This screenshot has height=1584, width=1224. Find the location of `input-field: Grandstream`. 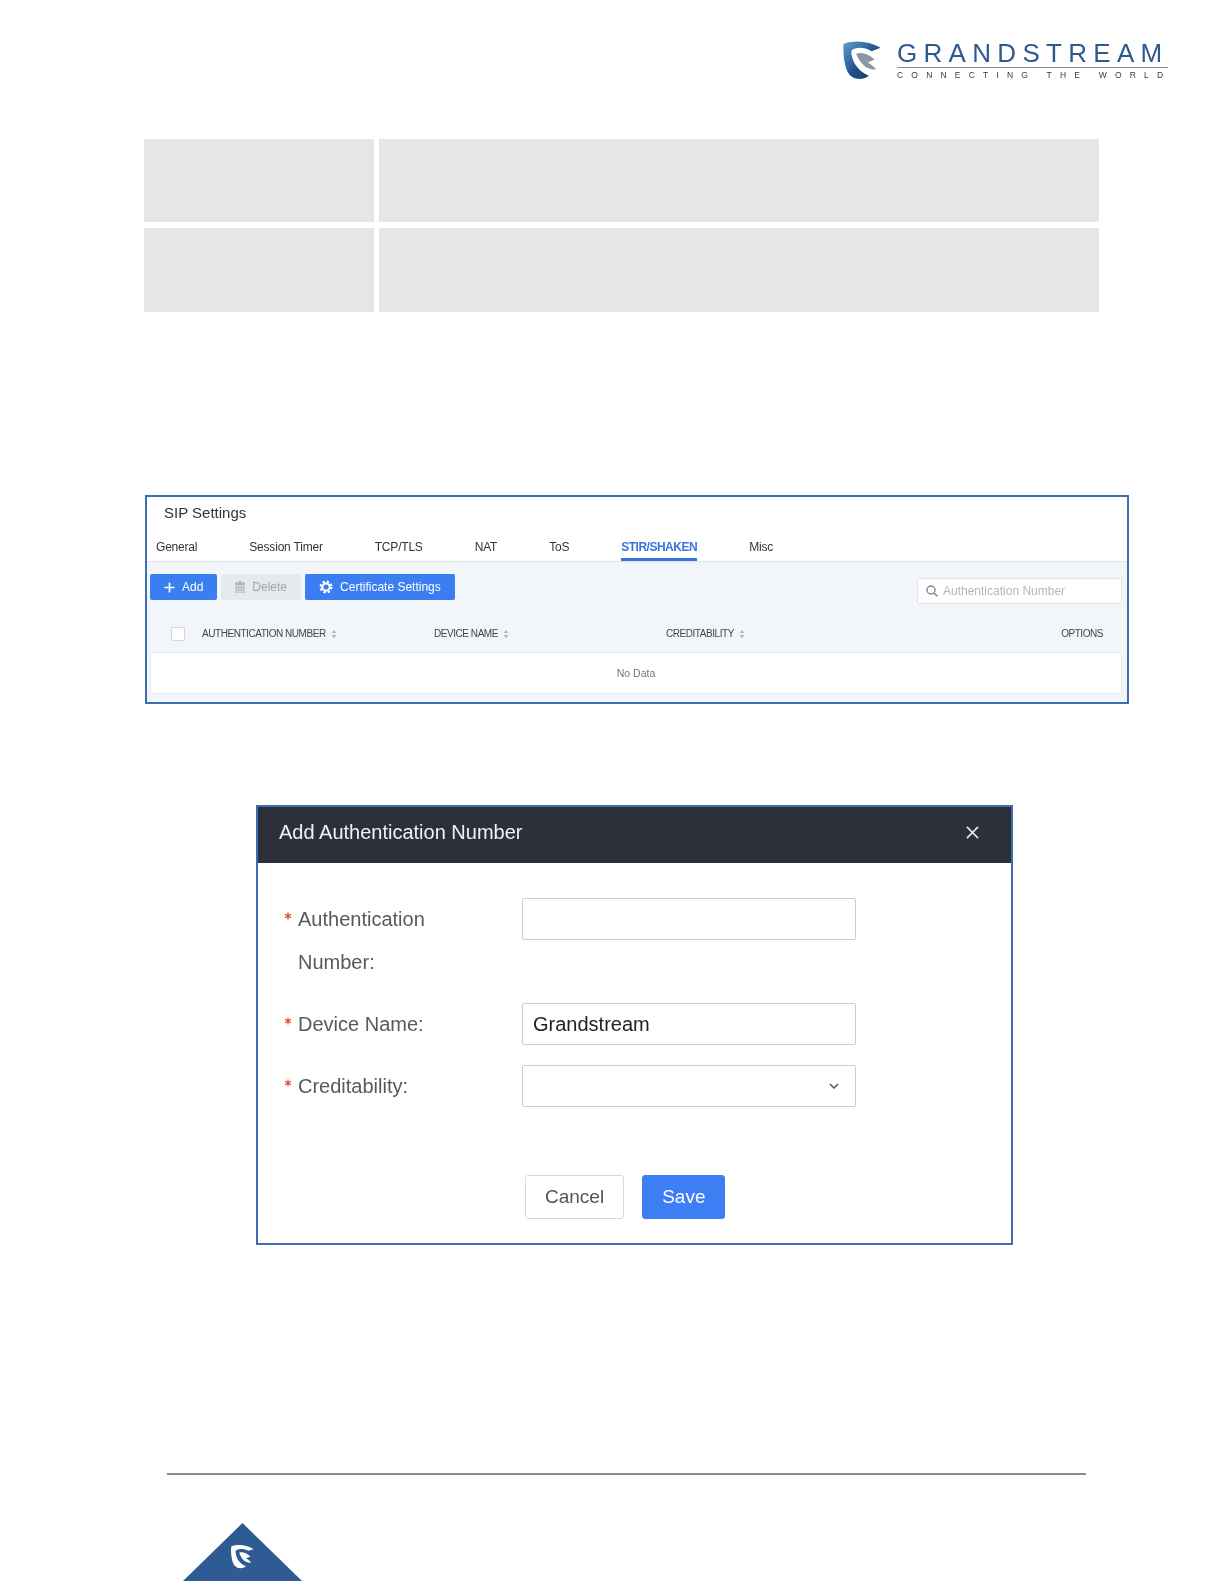

input-field: Grandstream is located at coordinates (689, 1024).